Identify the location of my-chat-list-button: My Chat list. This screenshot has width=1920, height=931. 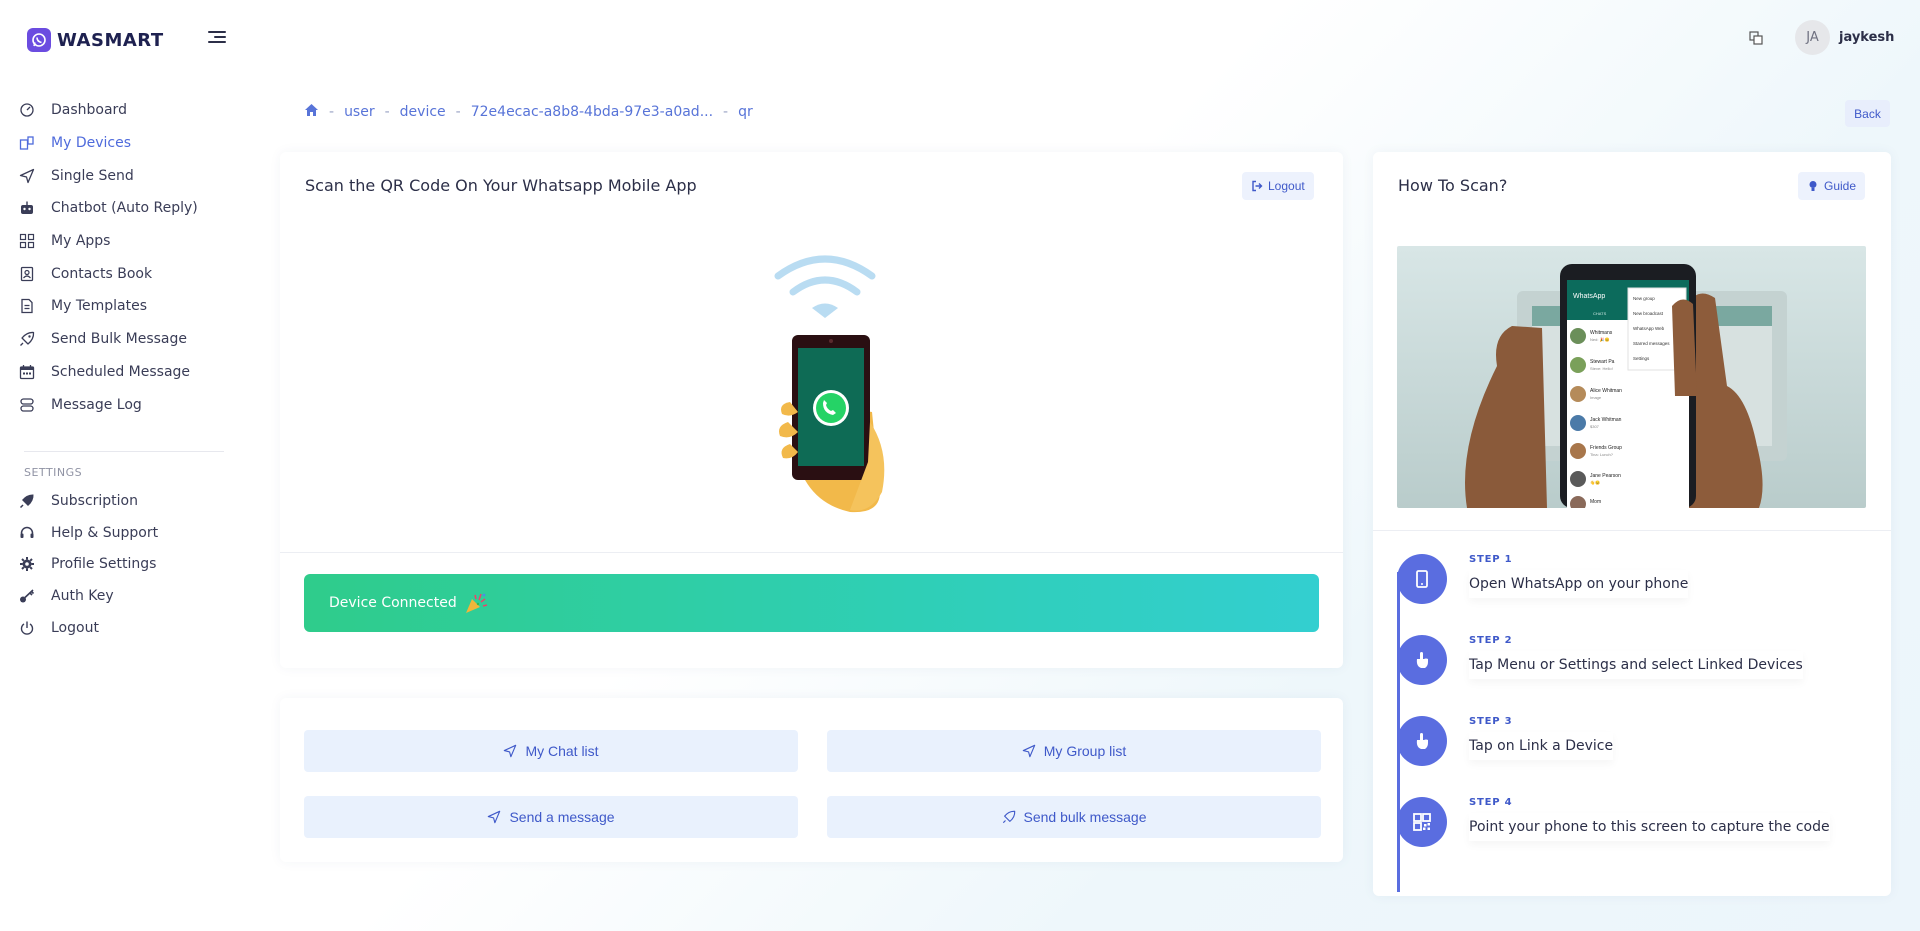
(551, 751).